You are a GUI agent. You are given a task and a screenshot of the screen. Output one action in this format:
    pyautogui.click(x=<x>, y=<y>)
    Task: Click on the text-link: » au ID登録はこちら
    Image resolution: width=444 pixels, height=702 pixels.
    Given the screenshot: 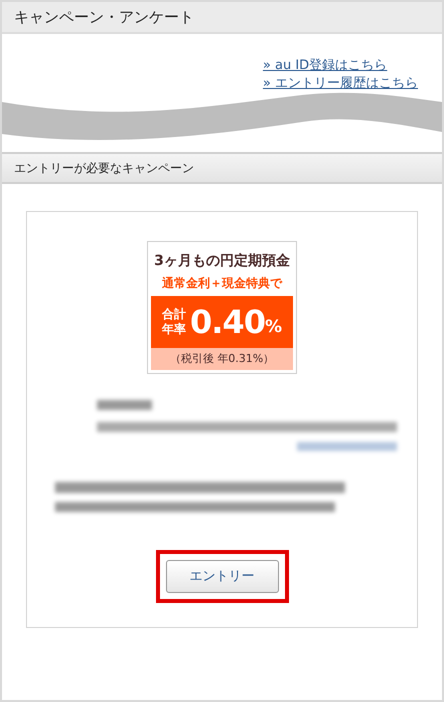 What is the action you would take?
    pyautogui.click(x=340, y=65)
    